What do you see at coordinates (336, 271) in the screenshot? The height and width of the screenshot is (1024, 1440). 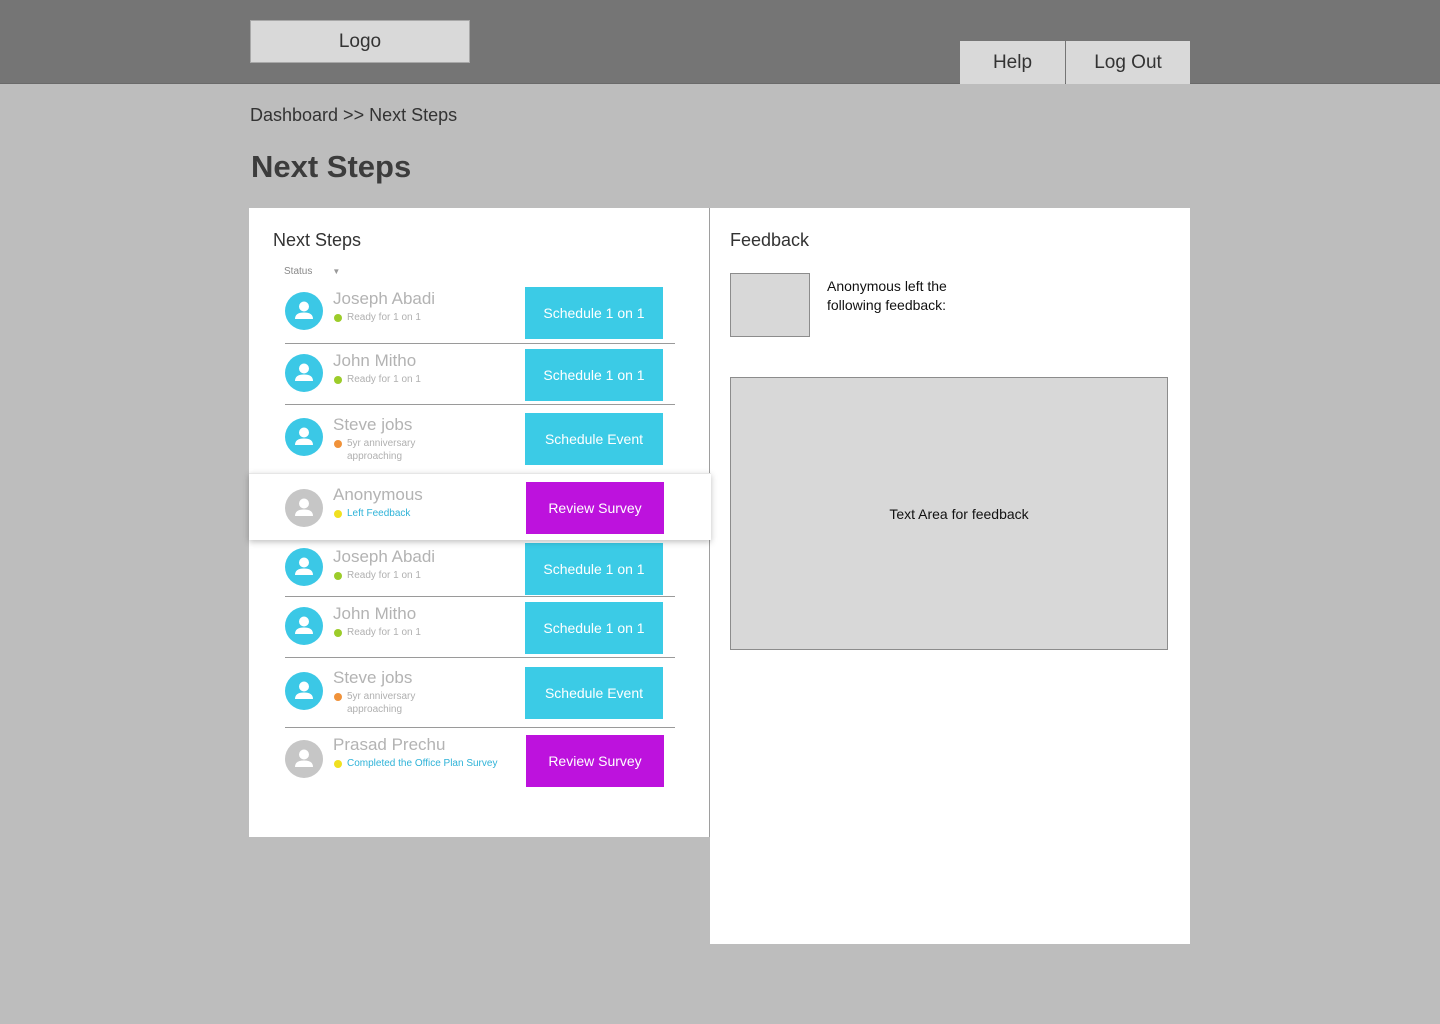 I see `caret-down-icon: ▼` at bounding box center [336, 271].